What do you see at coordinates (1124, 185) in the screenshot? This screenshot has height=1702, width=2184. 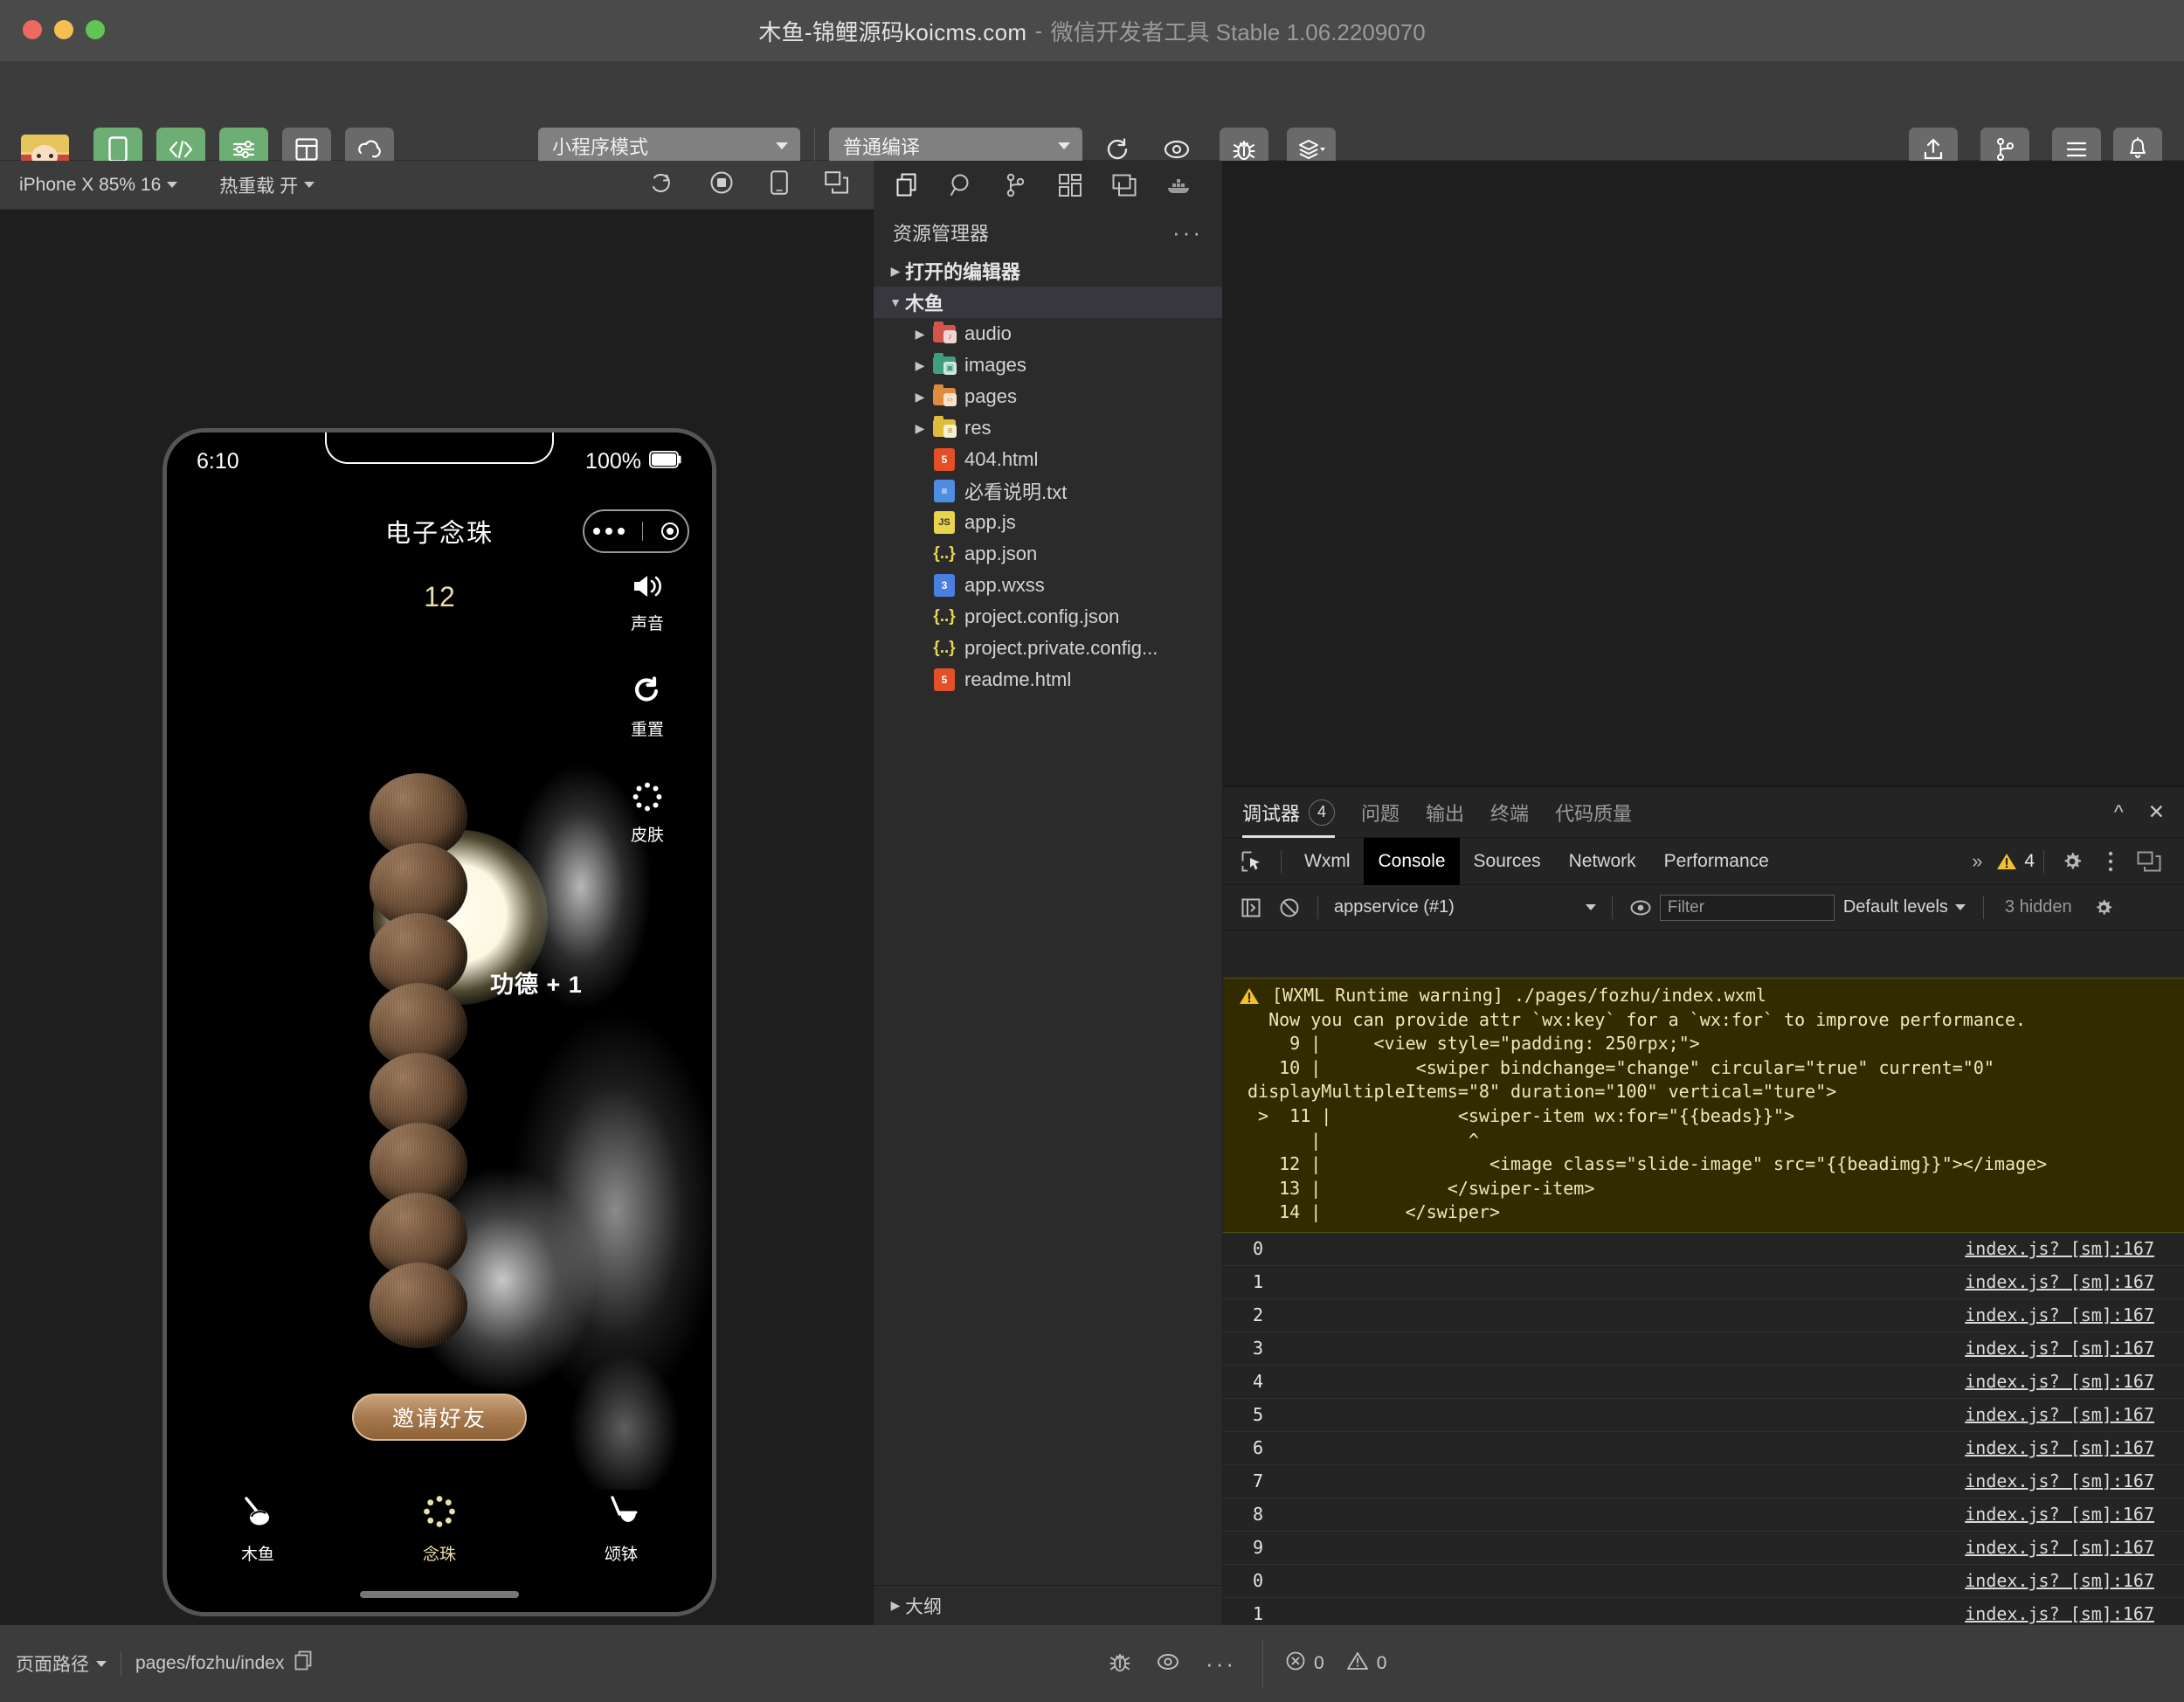 I see `cloud-storage-icon` at bounding box center [1124, 185].